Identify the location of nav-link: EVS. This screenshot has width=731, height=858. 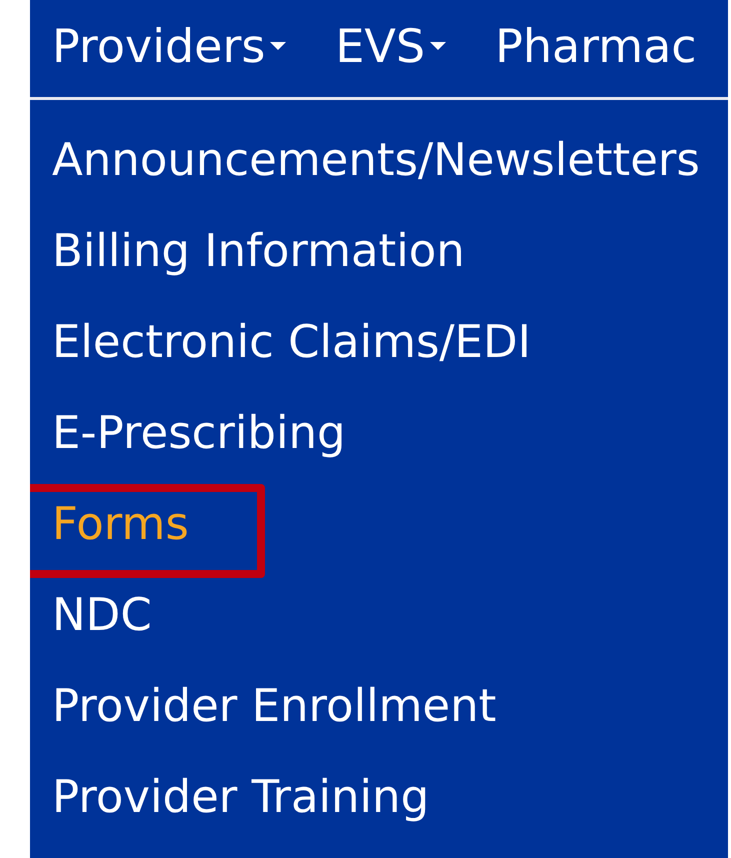
(391, 48).